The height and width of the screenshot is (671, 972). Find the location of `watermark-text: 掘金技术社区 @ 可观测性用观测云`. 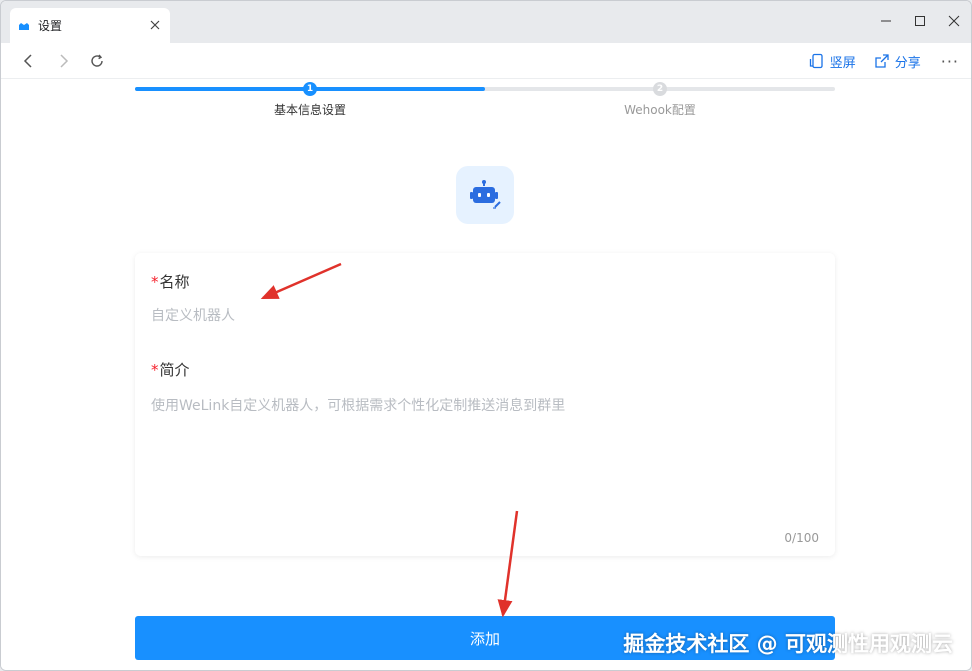

watermark-text: 掘金技术社区 @ 可观测性用观测云 is located at coordinates (788, 644).